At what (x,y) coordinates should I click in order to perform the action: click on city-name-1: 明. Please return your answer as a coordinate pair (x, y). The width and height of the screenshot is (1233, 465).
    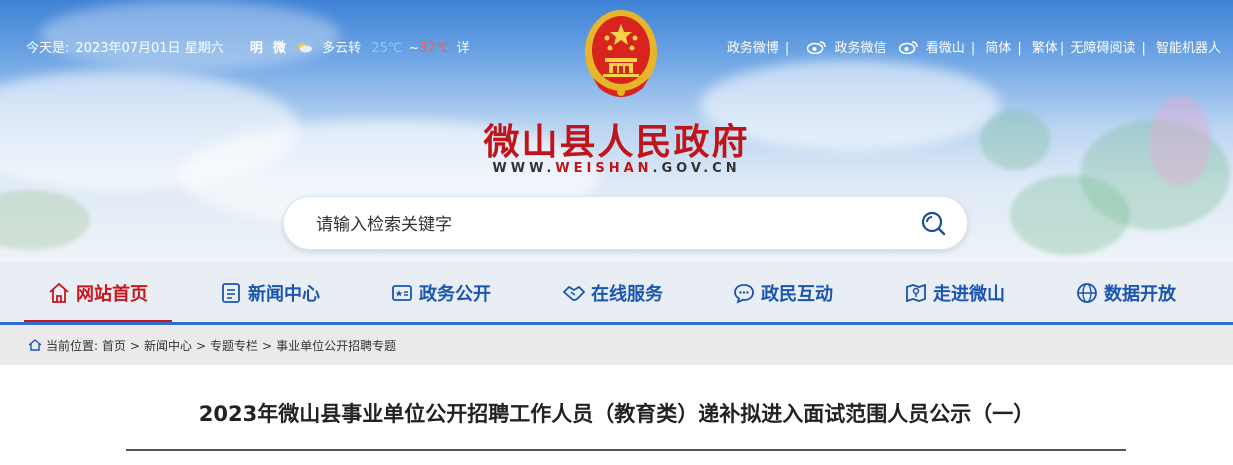
    Looking at the image, I should click on (256, 48).